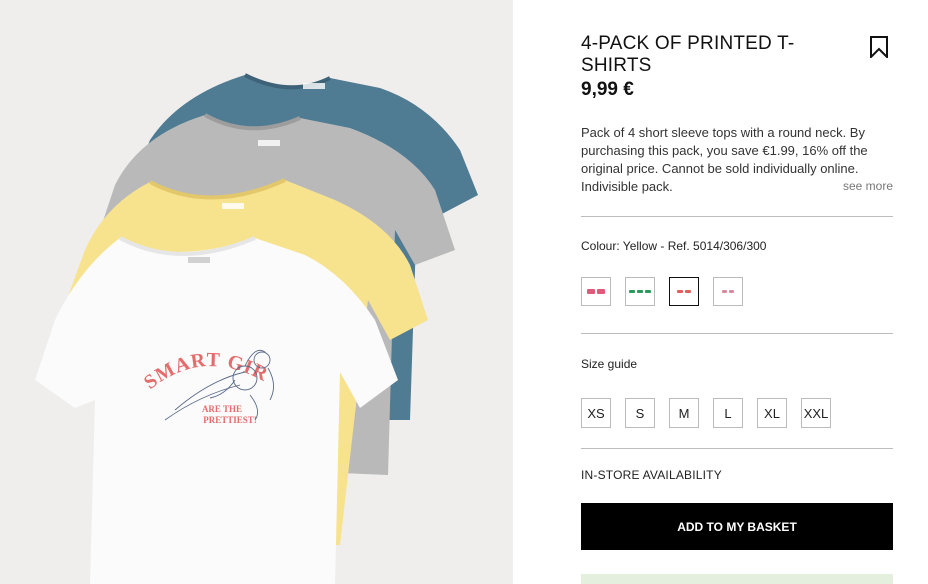 The image size is (928, 584). Describe the element at coordinates (684, 413) in the screenshot. I see `size-option-m: M` at that location.